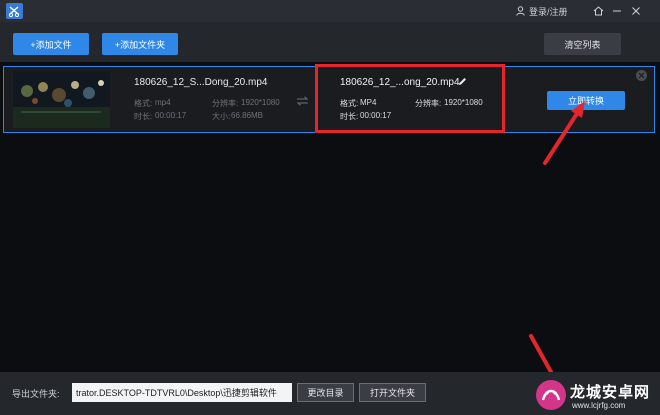 The width and height of the screenshot is (660, 415). I want to click on export-path-field: trator.DESKTOP-TDTVRL0\Desktop\迅捷剪辑软件, so click(182, 392).